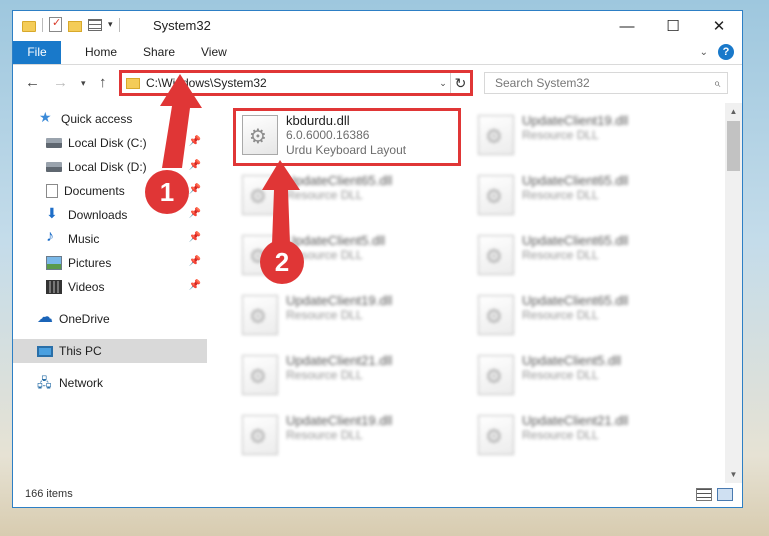  Describe the element at coordinates (339, 360) in the screenshot. I see `file-name: UpdateClient21.dll` at that location.